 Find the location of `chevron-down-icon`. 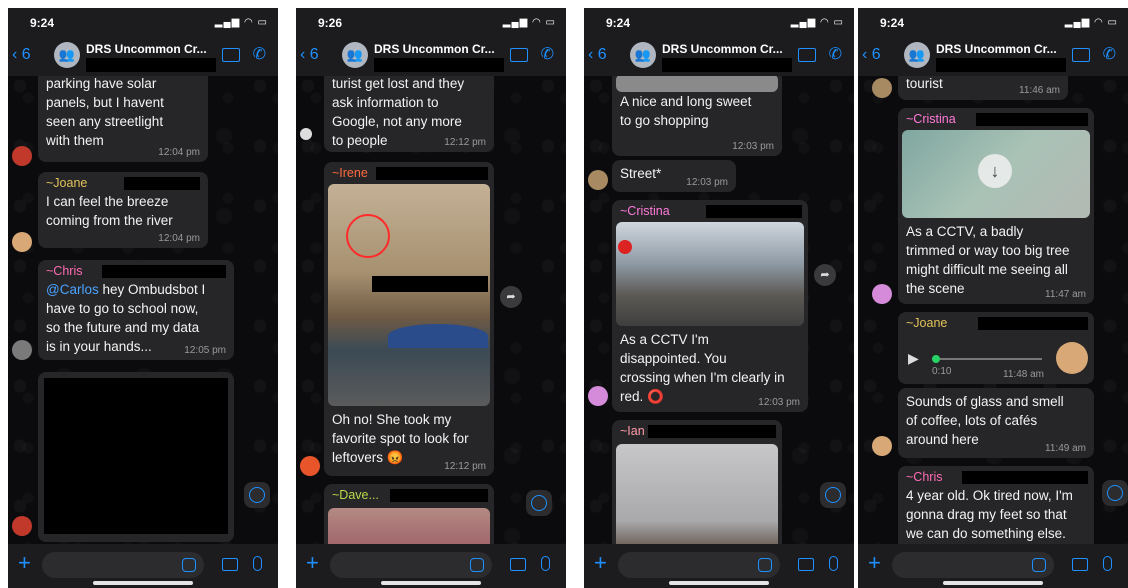

chevron-down-icon is located at coordinates (539, 503).